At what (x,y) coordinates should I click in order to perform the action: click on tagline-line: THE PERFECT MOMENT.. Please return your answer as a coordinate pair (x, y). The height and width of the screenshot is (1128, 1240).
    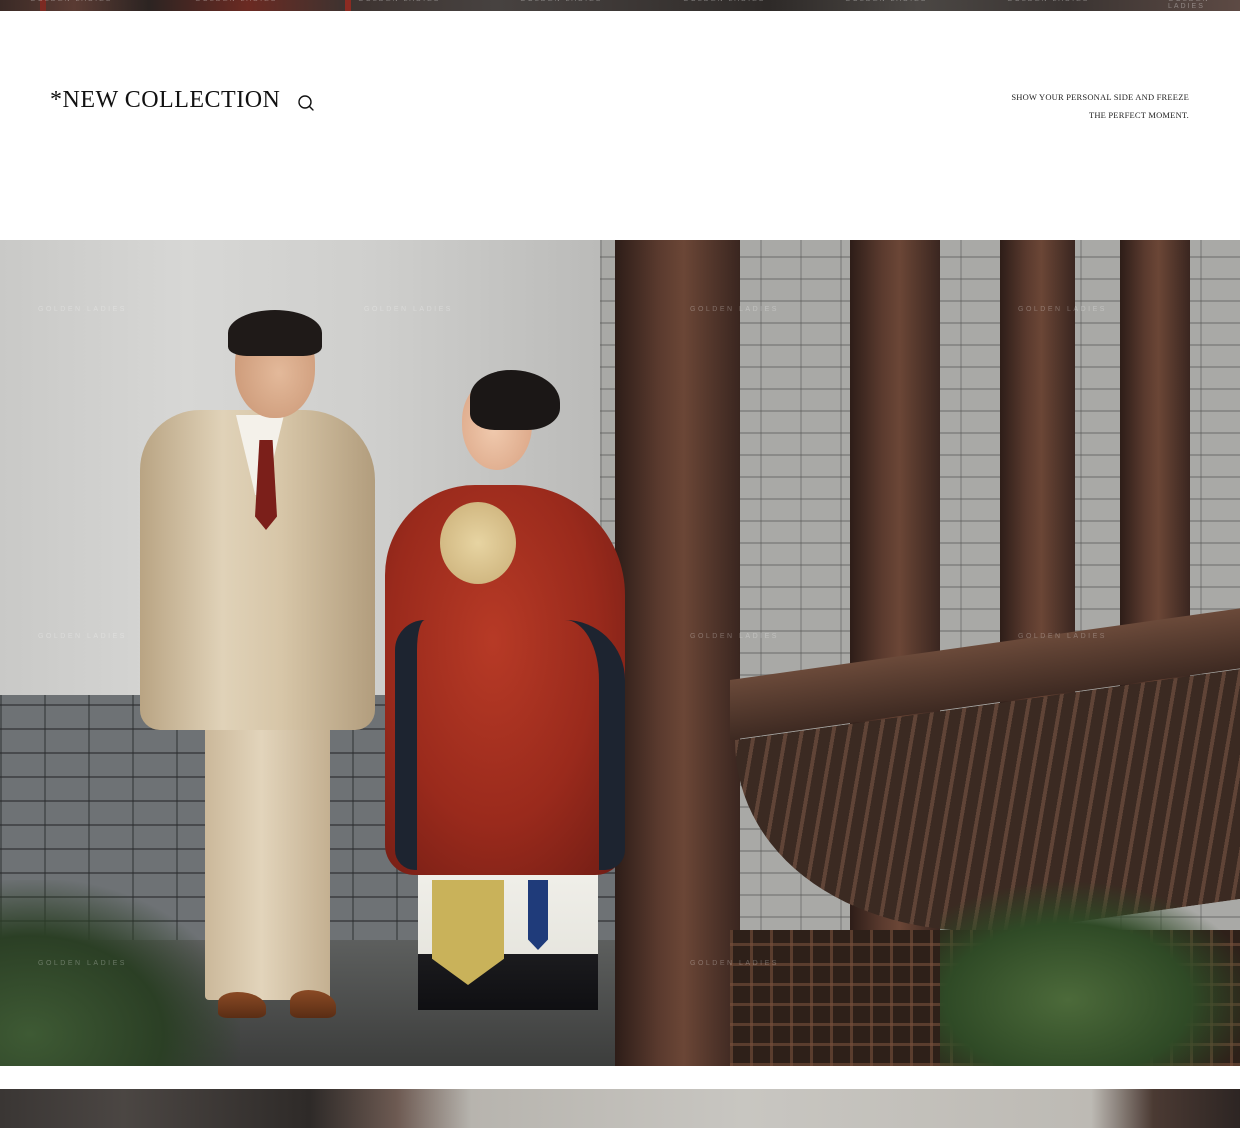
    Looking at the image, I should click on (1138, 115).